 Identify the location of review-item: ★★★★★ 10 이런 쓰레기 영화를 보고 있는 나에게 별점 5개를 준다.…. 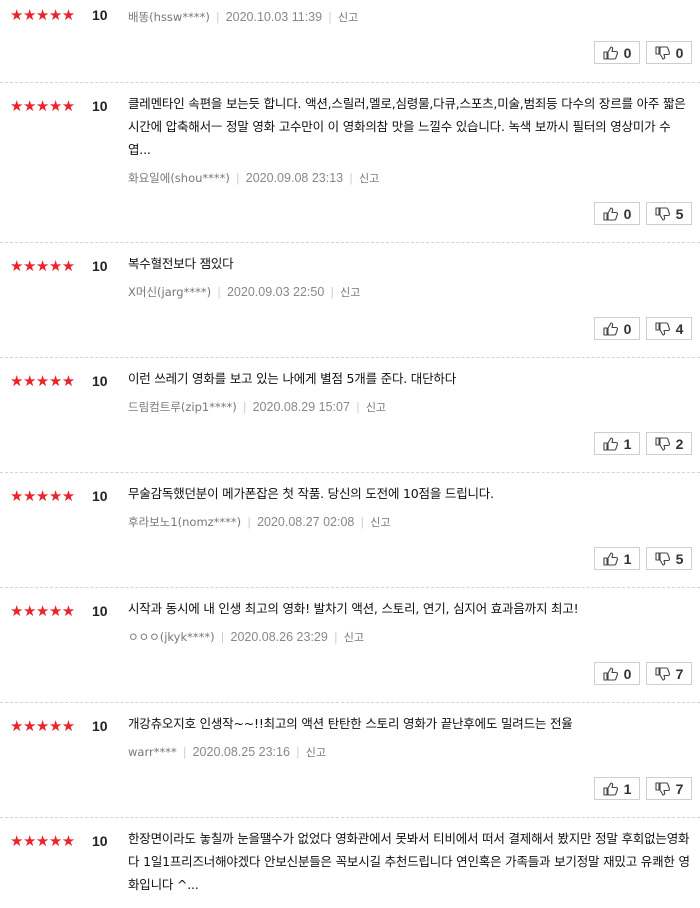
(350, 415).